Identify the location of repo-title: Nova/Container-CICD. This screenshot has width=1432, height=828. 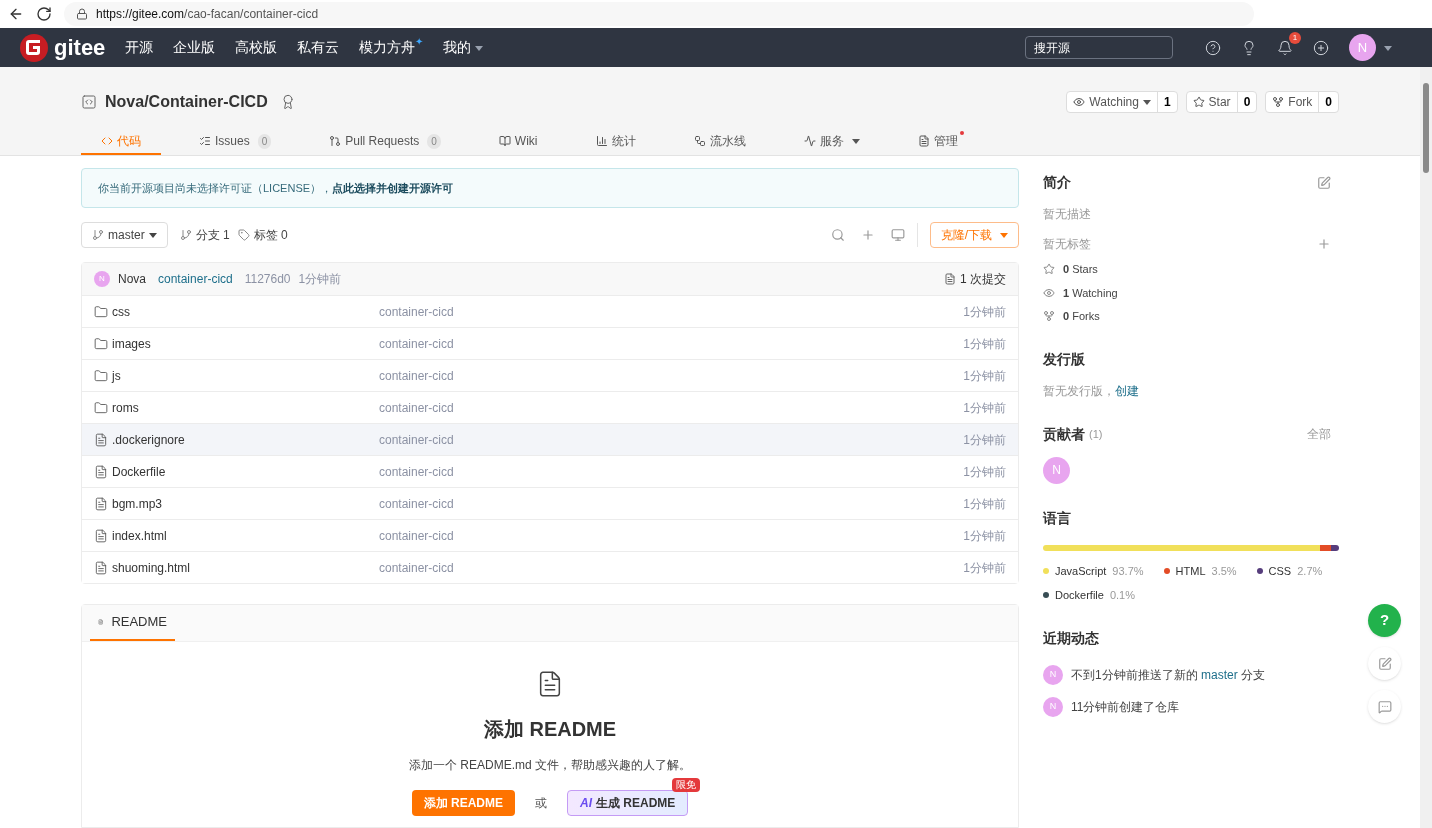
(186, 102).